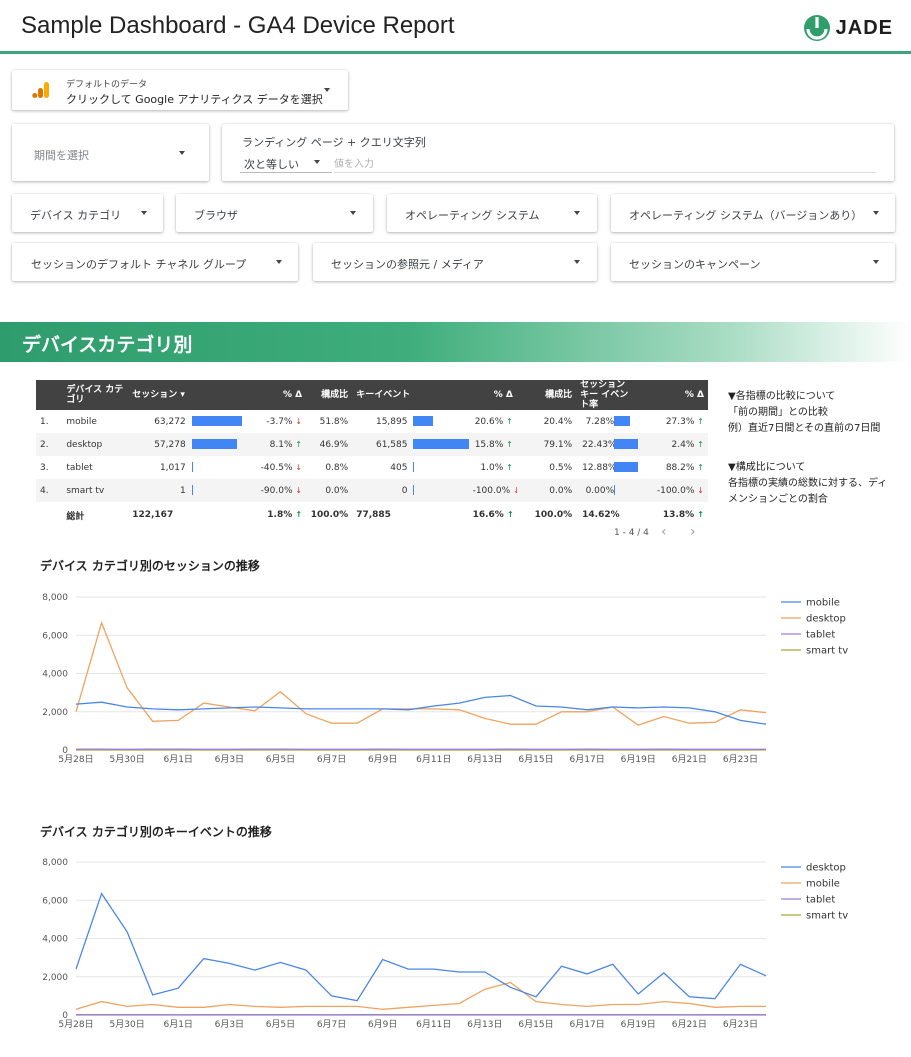  Describe the element at coordinates (75, 759) in the screenshot. I see `x-tick-label: 5月28日` at that location.